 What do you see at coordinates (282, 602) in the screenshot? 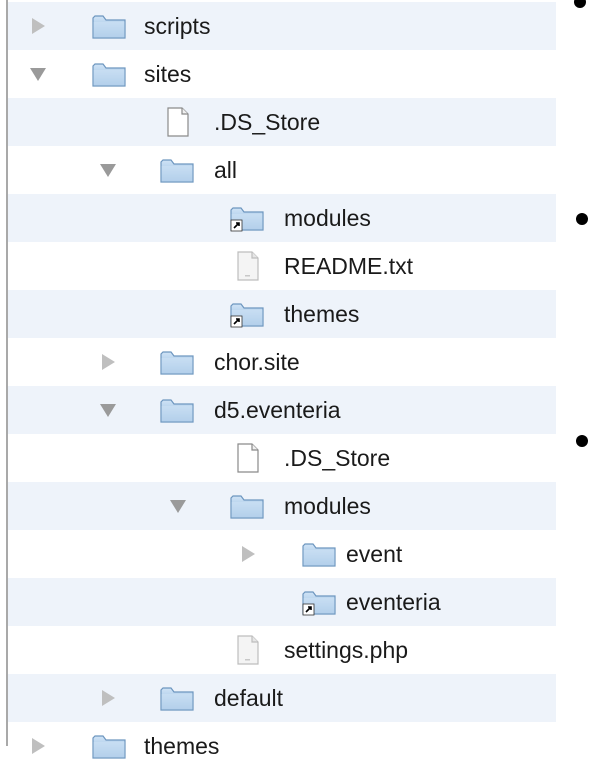
I see `tree-row-eventeria: eventeria` at bounding box center [282, 602].